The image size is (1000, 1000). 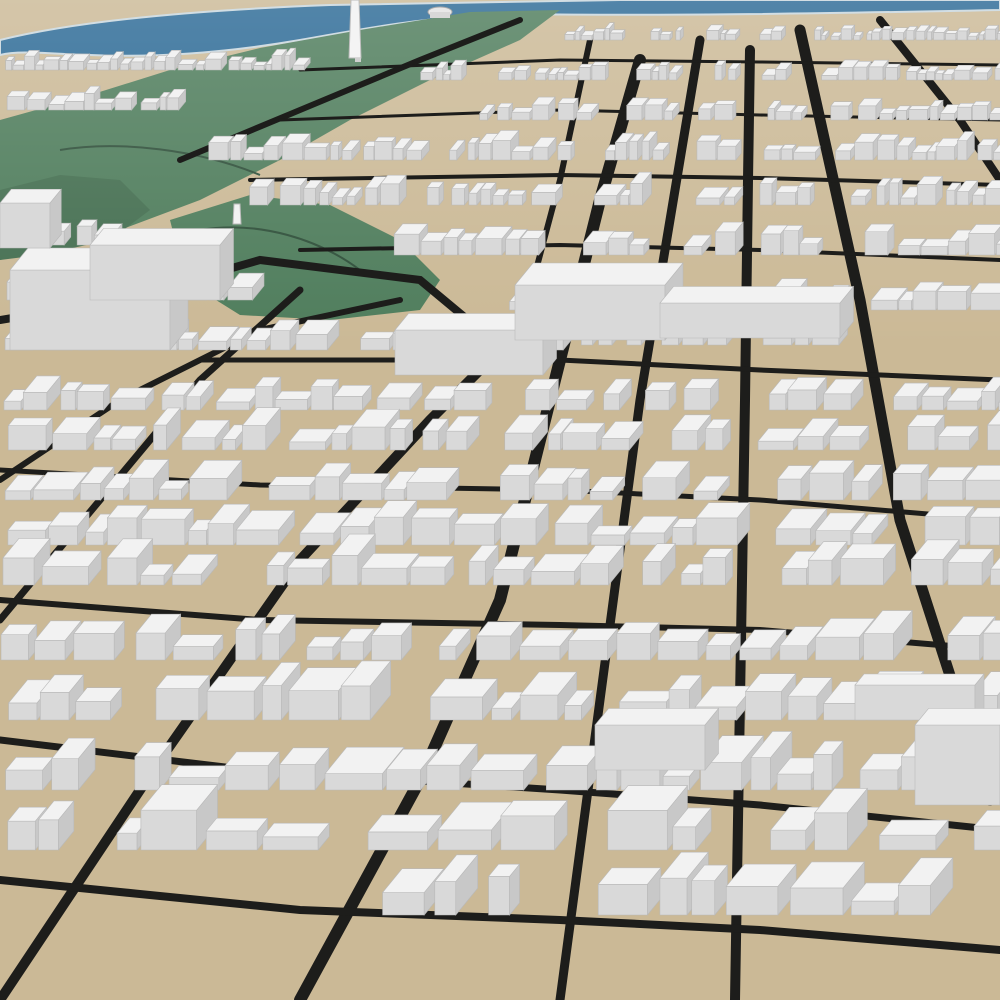 I want to click on domed-memorial-icon, so click(x=440, y=12).